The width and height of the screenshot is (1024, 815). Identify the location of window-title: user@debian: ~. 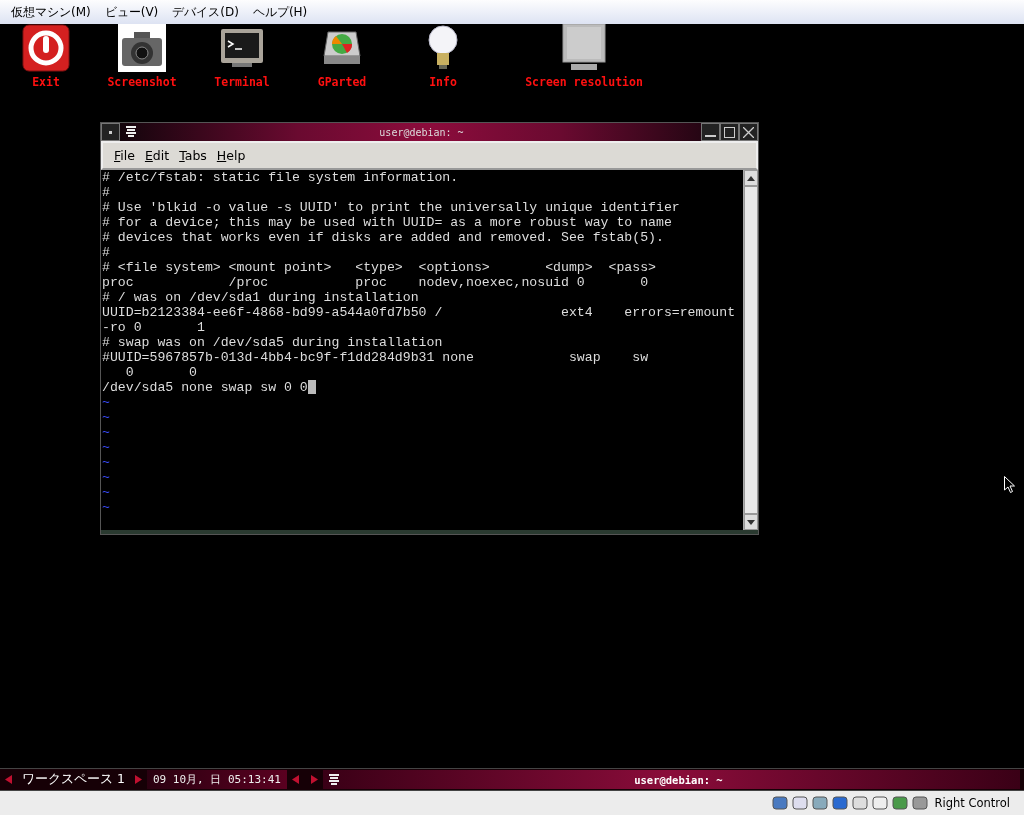
(421, 132).